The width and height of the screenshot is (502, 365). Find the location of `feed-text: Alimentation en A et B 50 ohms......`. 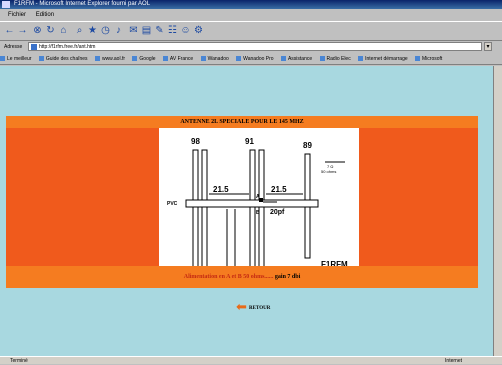

feed-text: Alimentation en A et B 50 ohms...... is located at coordinates (228, 277).